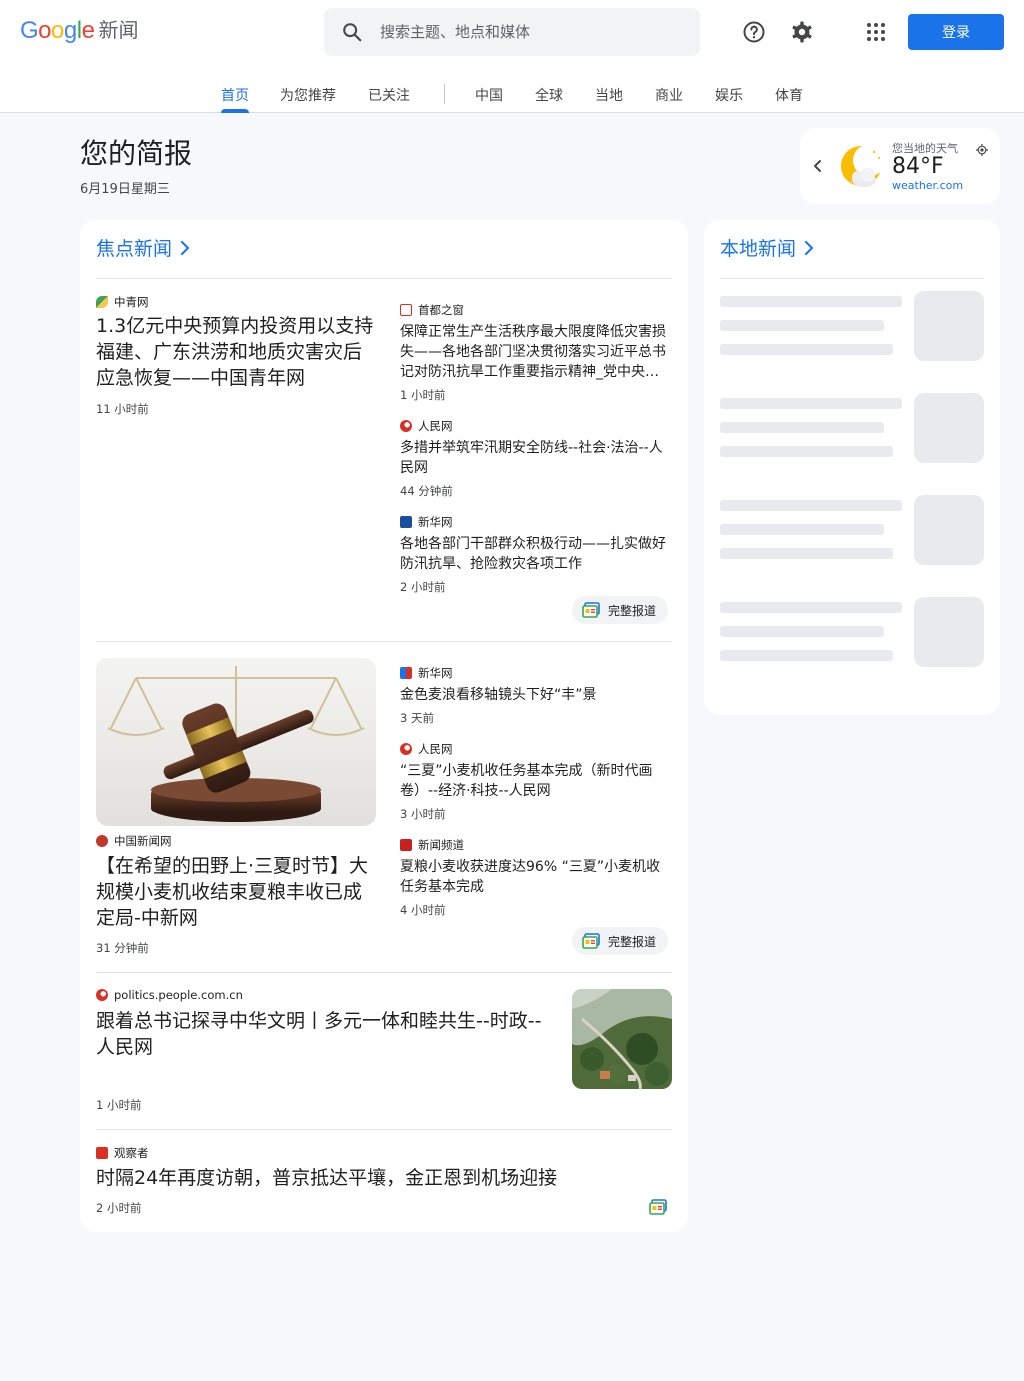 This screenshot has width=1024, height=1381. I want to click on section-tabs: 首页 为您推荐 已关注 中国 全球 当地 商业 娱乐 体育, so click(512, 94).